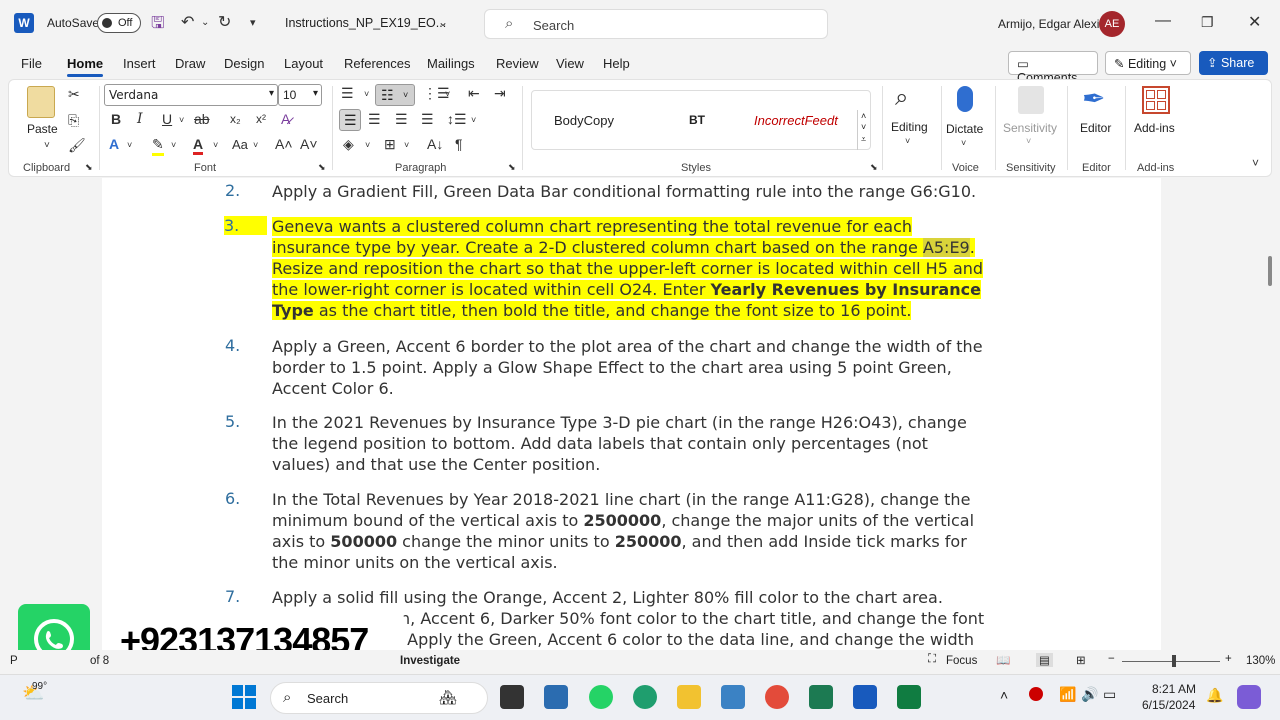  I want to click on editor-icon: ✒, so click(1093, 98).